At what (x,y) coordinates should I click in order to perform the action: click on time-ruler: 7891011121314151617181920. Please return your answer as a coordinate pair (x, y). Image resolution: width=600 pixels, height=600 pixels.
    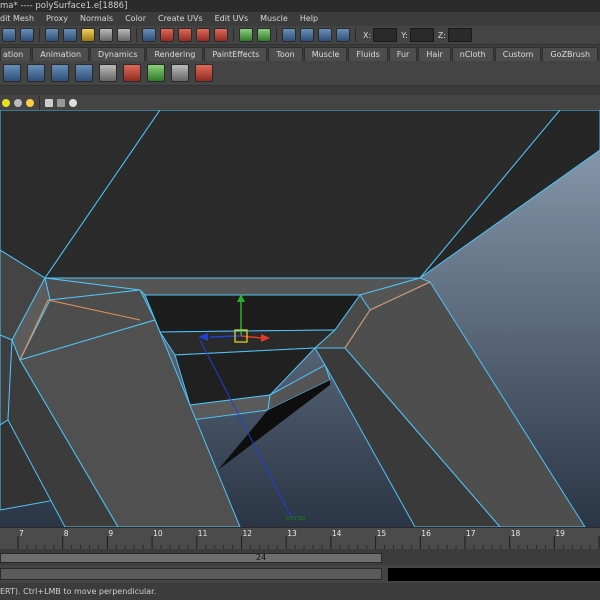
    Looking at the image, I should click on (308, 539).